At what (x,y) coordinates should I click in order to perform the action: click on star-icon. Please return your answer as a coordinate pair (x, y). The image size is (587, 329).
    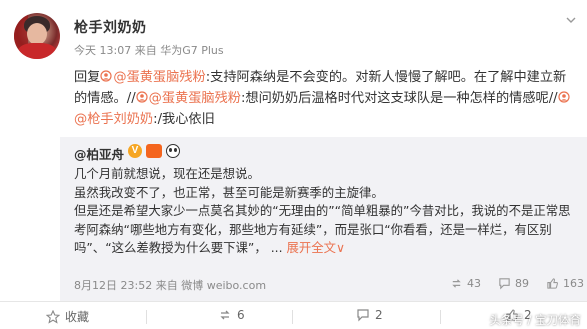
    Looking at the image, I should click on (53, 316).